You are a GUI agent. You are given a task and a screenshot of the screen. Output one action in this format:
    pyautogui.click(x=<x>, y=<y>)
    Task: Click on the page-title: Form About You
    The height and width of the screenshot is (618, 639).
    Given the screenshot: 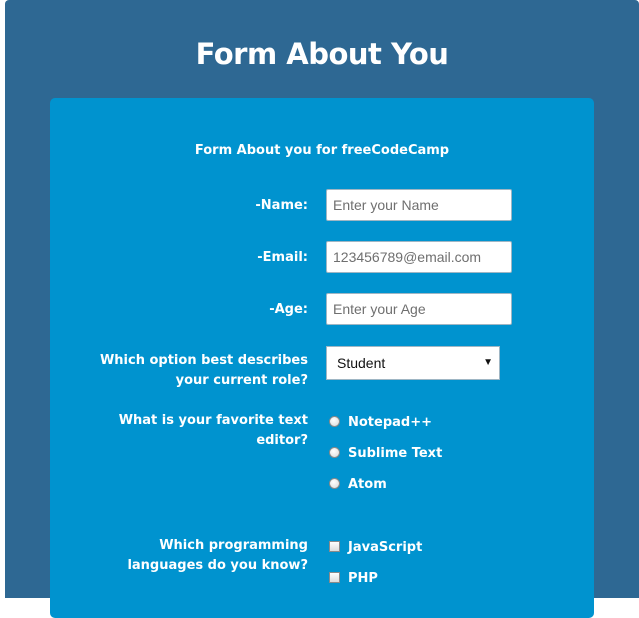 What is the action you would take?
    pyautogui.click(x=322, y=54)
    